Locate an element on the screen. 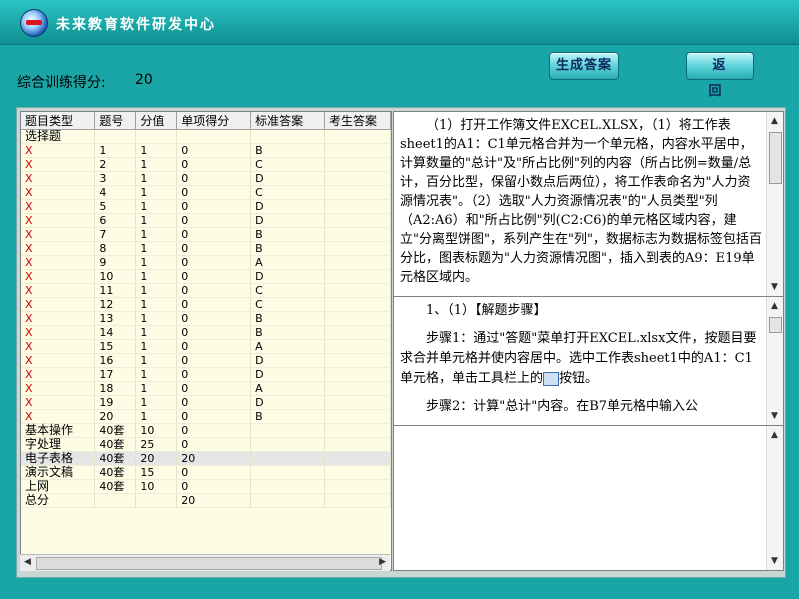 The height and width of the screenshot is (599, 799). table-row: X 15 1 0 A is located at coordinates (206, 346).